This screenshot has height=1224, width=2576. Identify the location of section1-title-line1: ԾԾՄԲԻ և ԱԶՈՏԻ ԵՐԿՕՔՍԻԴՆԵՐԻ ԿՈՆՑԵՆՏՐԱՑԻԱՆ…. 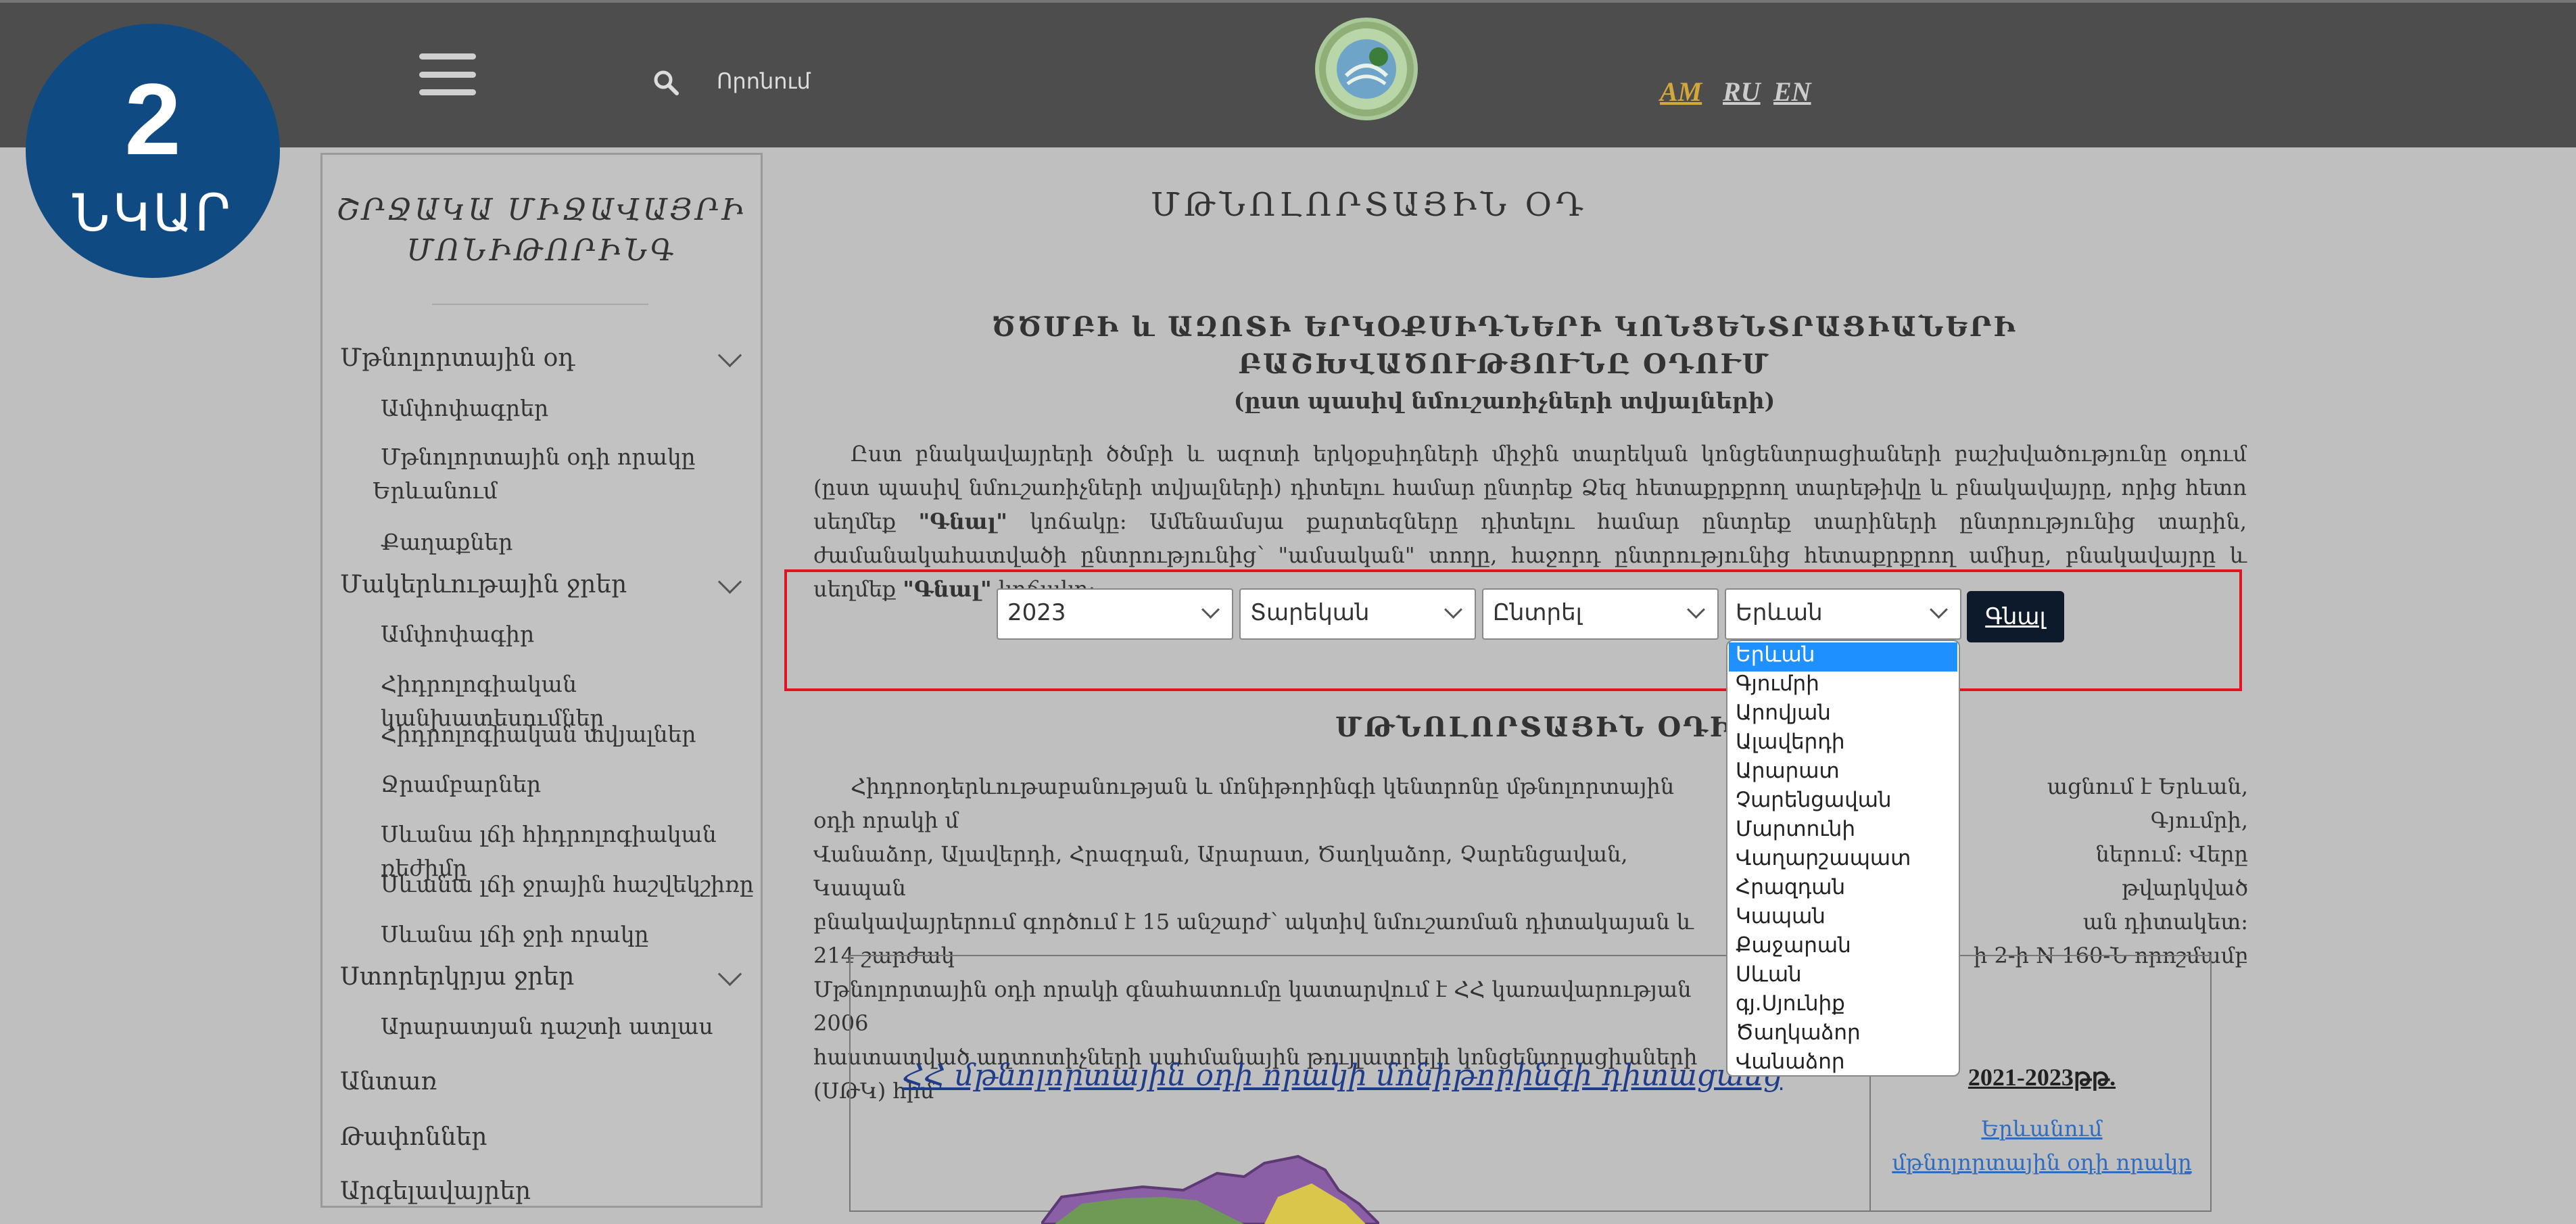
(1504, 327).